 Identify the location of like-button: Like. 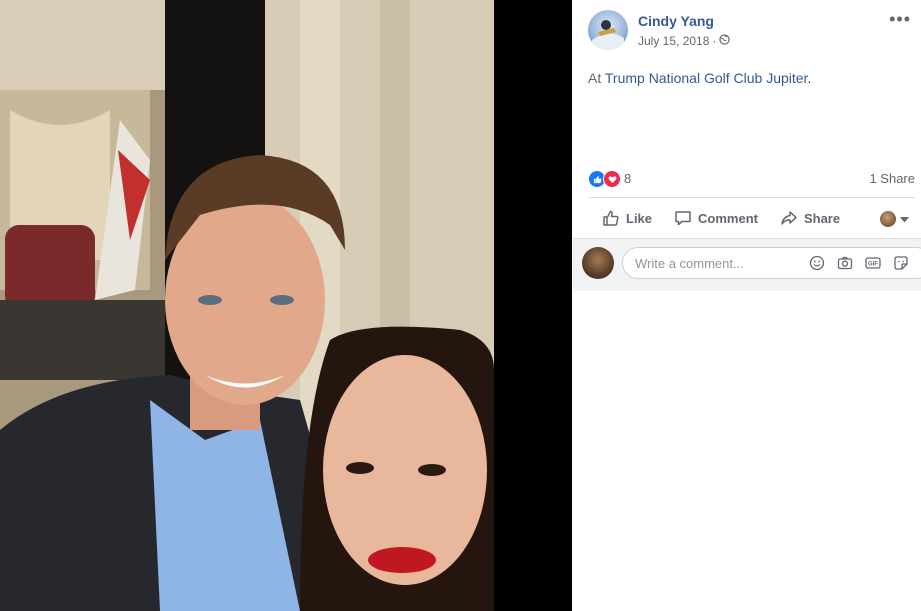
(627, 218).